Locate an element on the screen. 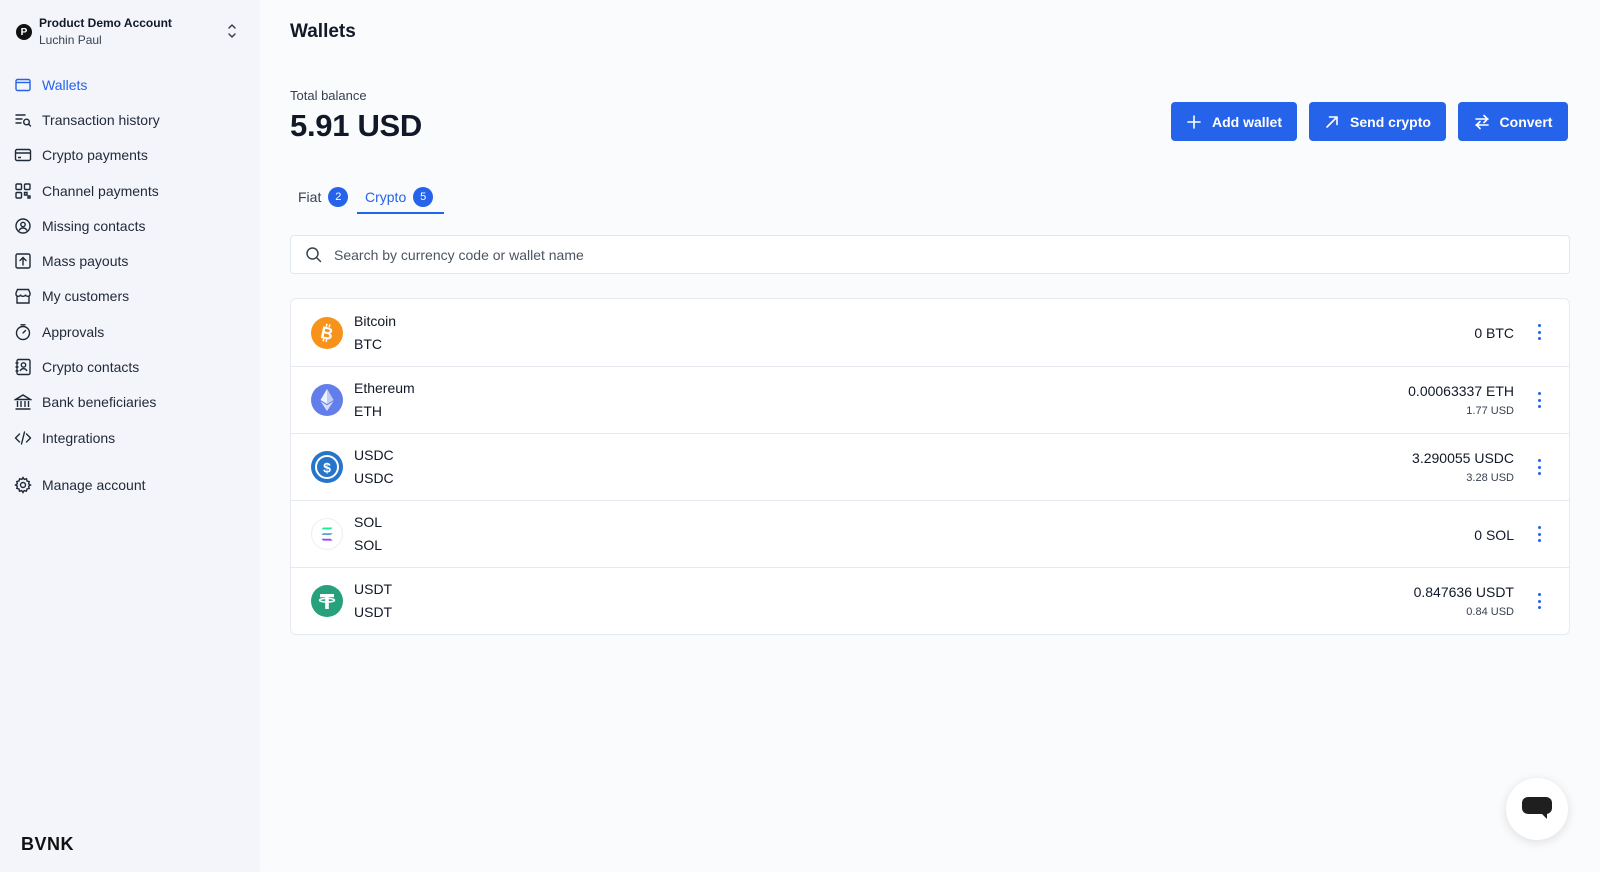 Image resolution: width=1600 pixels, height=872 pixels. wallet-amount: 3.290055 USDC is located at coordinates (1463, 458).